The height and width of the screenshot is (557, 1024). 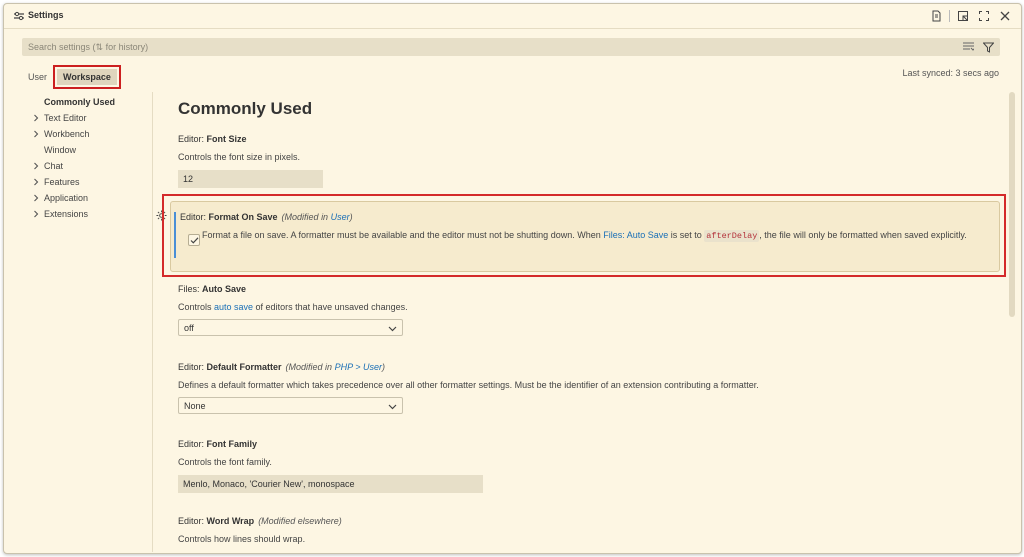 What do you see at coordinates (358, 367) in the screenshot?
I see `modified-in-link: PHP > User` at bounding box center [358, 367].